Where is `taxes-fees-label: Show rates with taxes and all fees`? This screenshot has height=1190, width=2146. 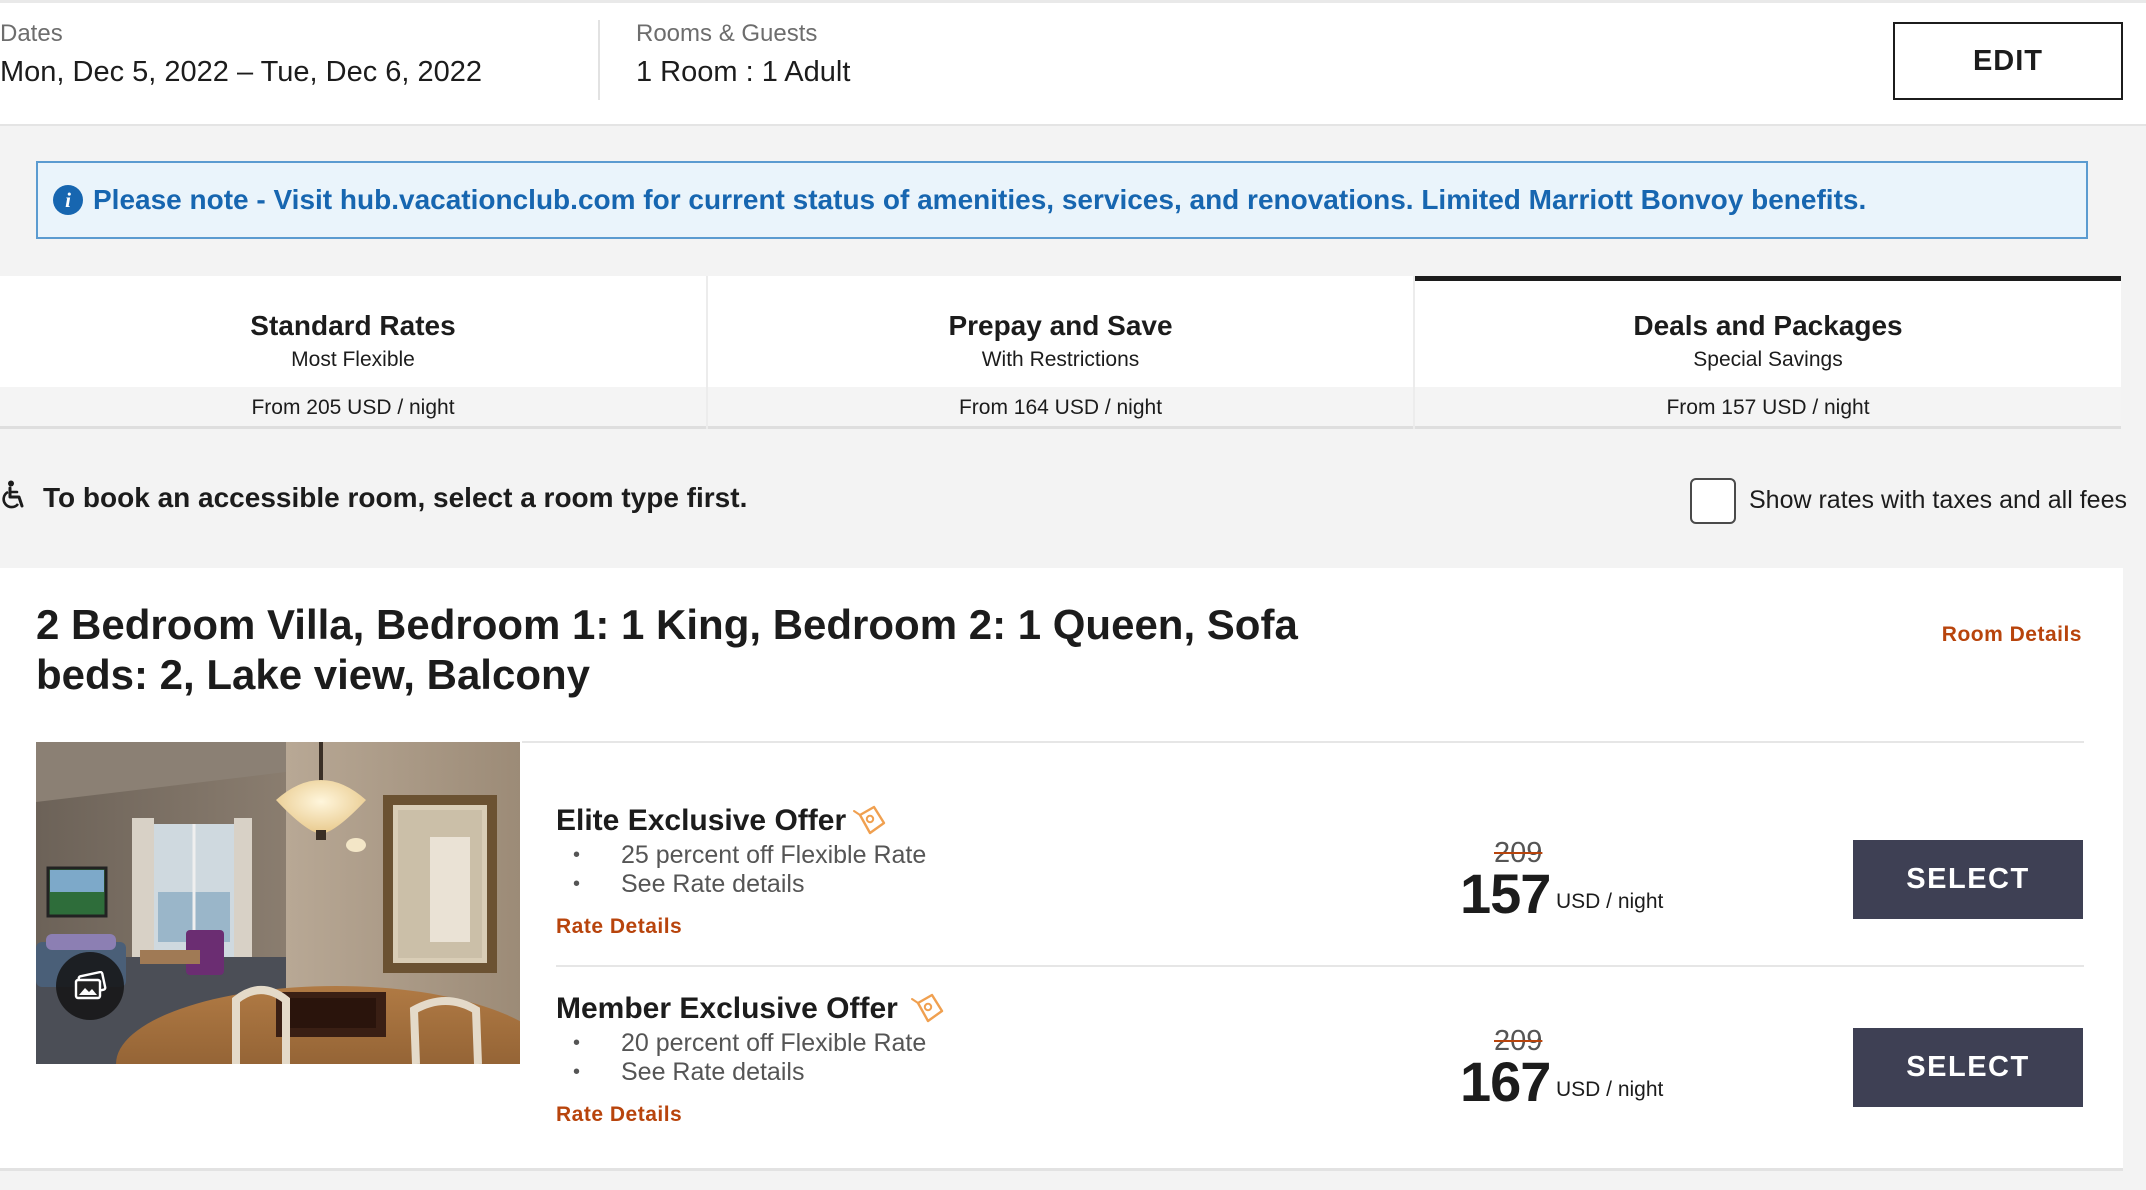 taxes-fees-label: Show rates with taxes and all fees is located at coordinates (1938, 500).